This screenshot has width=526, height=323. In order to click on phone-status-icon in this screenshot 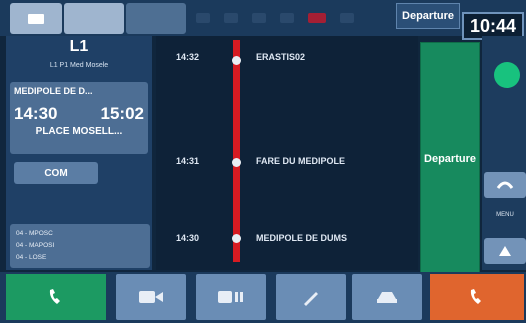, I will do `click(347, 18)`.